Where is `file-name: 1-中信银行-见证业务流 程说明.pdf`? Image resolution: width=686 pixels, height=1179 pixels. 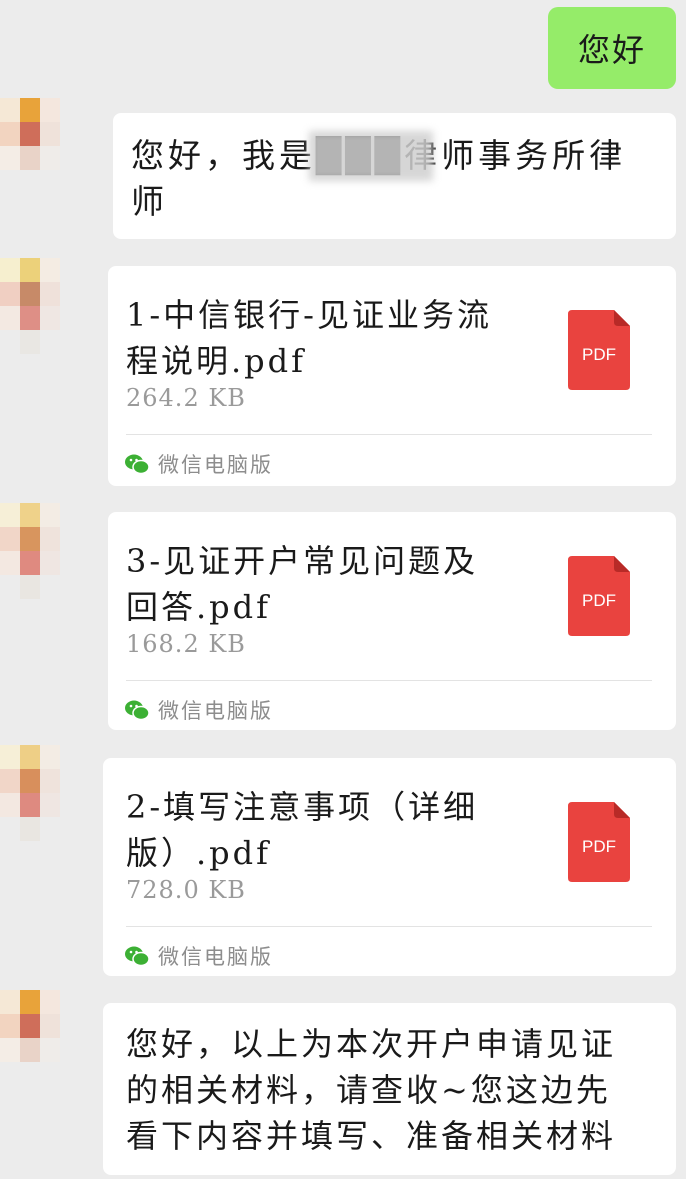 file-name: 1-中信银行-见证业务流 程说明.pdf is located at coordinates (309, 338).